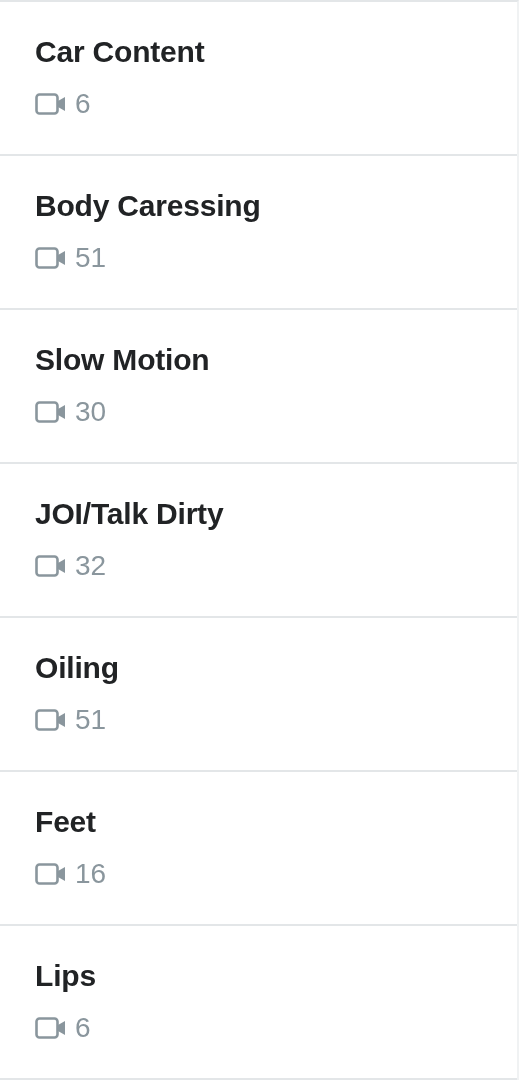  I want to click on category-title: Oiling, so click(77, 668).